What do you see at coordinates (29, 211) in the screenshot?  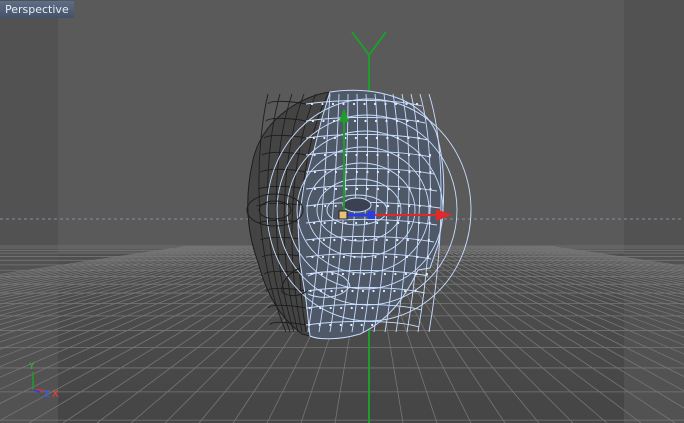 I see `left-wall` at bounding box center [29, 211].